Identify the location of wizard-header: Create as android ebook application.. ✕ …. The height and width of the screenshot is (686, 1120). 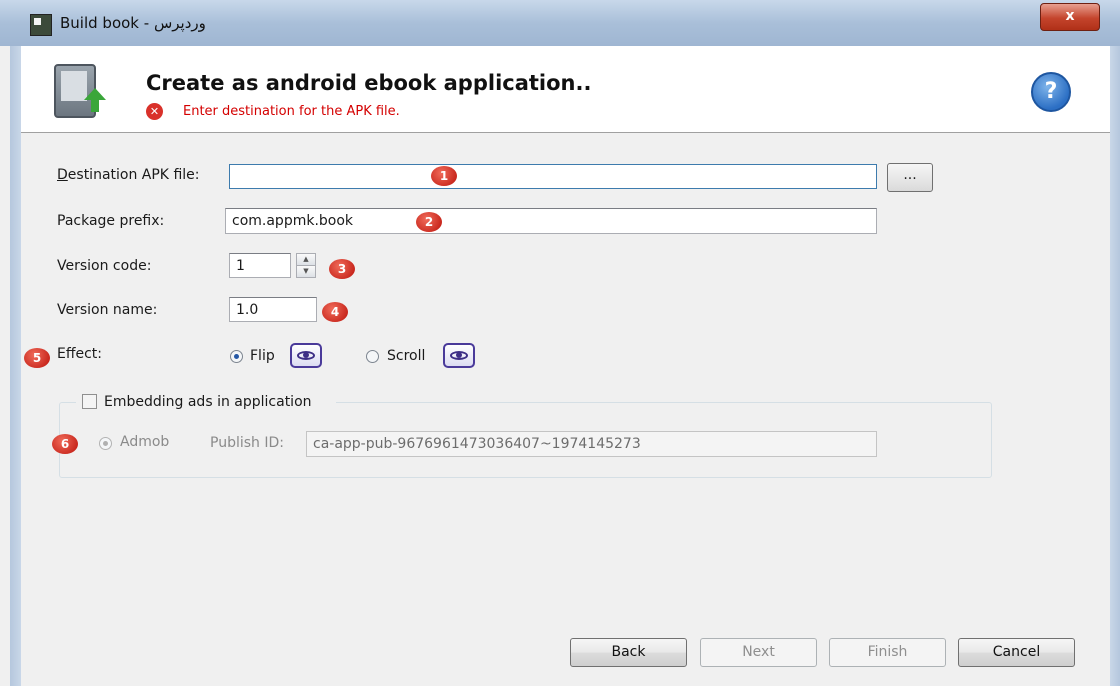
(565, 89).